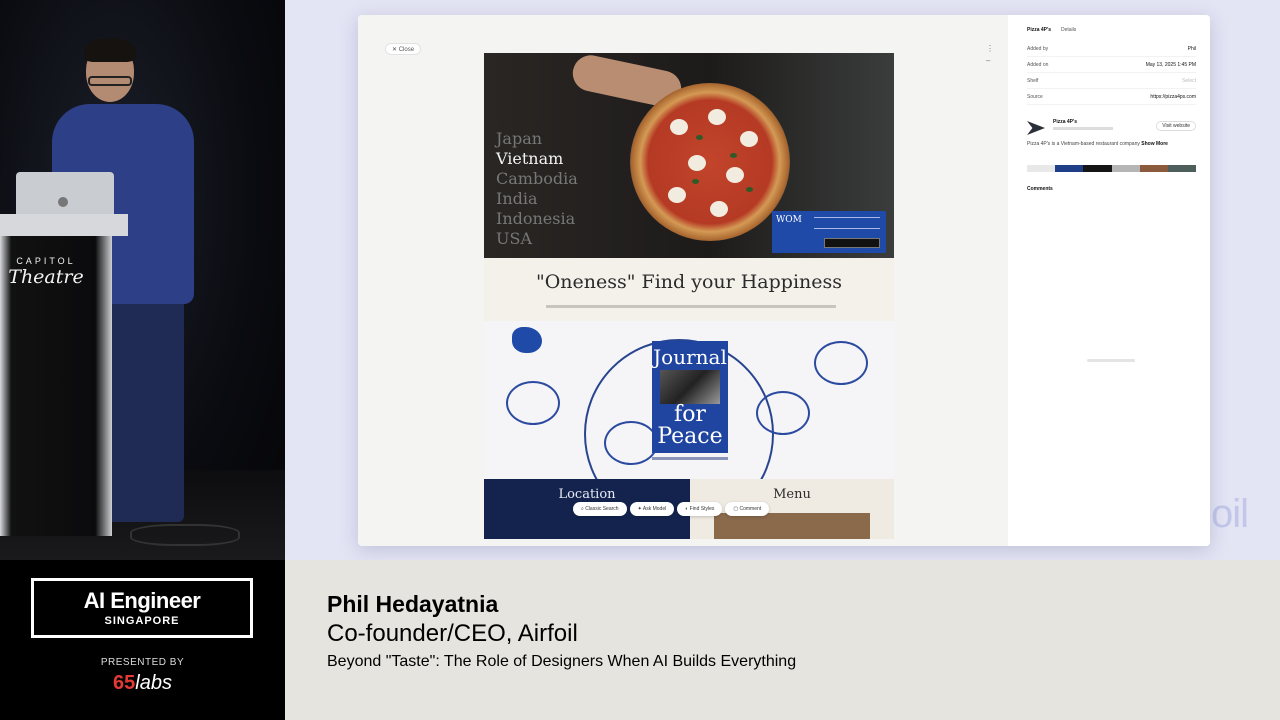 This screenshot has height=720, width=1280. What do you see at coordinates (1111, 97) in the screenshot?
I see `source-row: Source https://pizza4ps.com` at bounding box center [1111, 97].